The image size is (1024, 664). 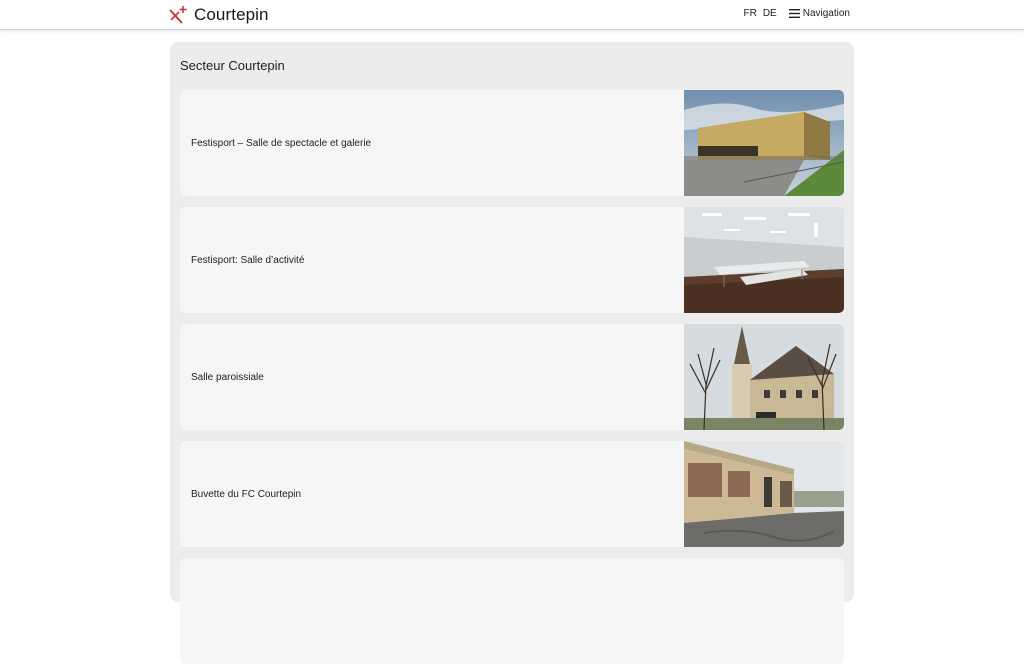 I want to click on venue-card-salle-paroissiale: Salle paroissiale, so click(x=512, y=377).